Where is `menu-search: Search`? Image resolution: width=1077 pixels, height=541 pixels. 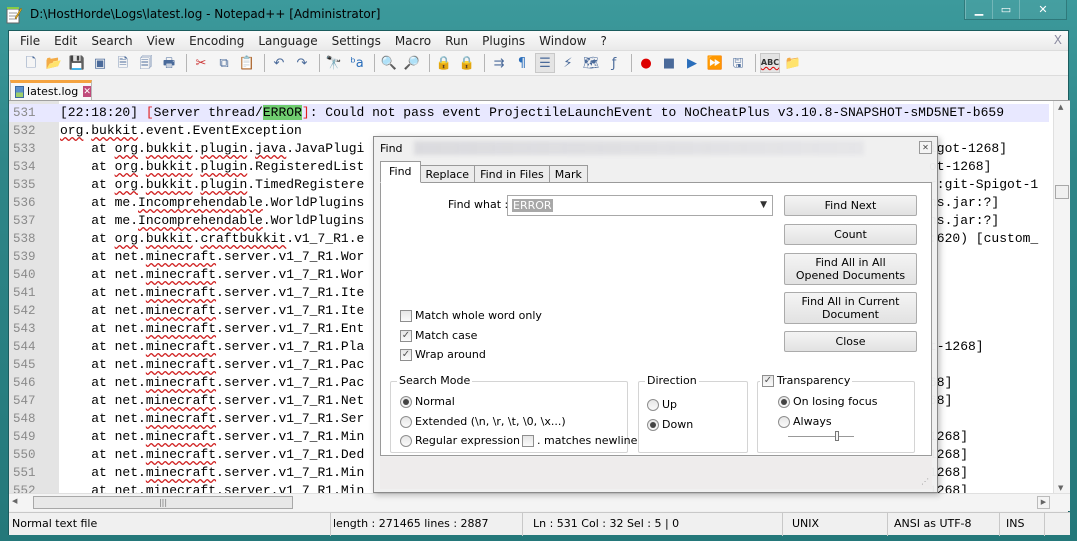
menu-search: Search is located at coordinates (111, 41).